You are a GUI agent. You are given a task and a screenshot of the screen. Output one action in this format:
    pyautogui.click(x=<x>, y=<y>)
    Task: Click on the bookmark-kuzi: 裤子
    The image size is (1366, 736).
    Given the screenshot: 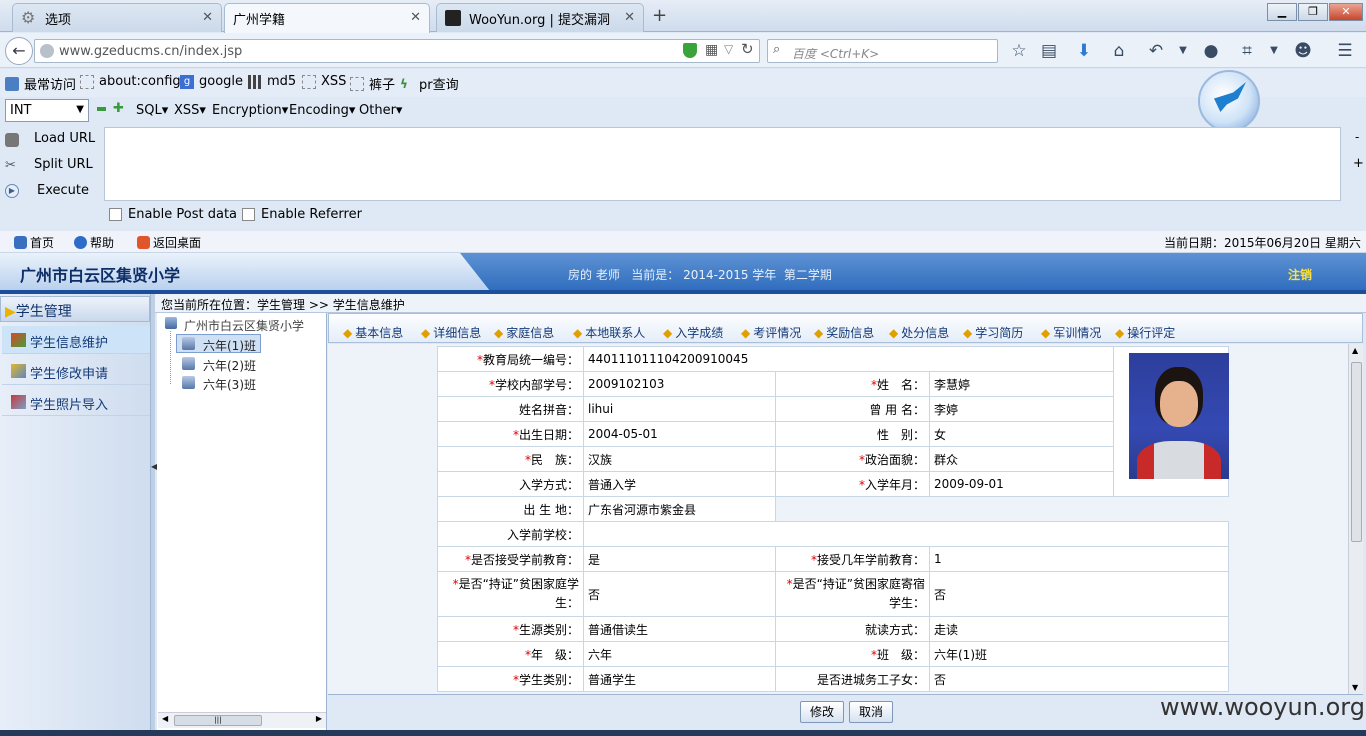 What is the action you would take?
    pyautogui.click(x=372, y=83)
    